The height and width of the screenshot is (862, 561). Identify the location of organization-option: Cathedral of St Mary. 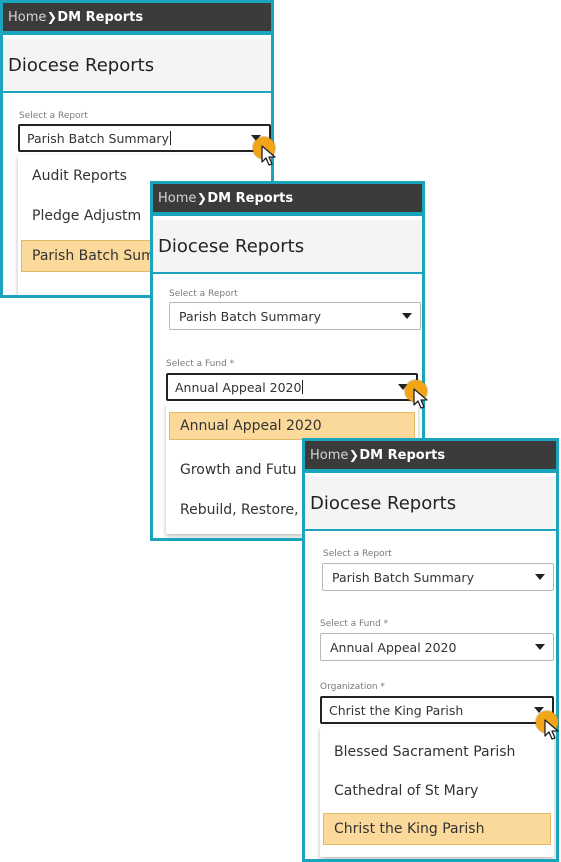
(437, 791).